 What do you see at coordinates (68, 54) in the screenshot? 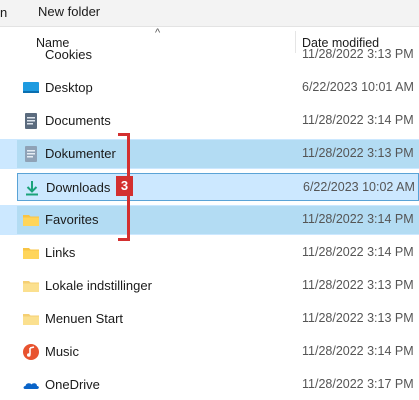
I see `file-name: Cookies` at bounding box center [68, 54].